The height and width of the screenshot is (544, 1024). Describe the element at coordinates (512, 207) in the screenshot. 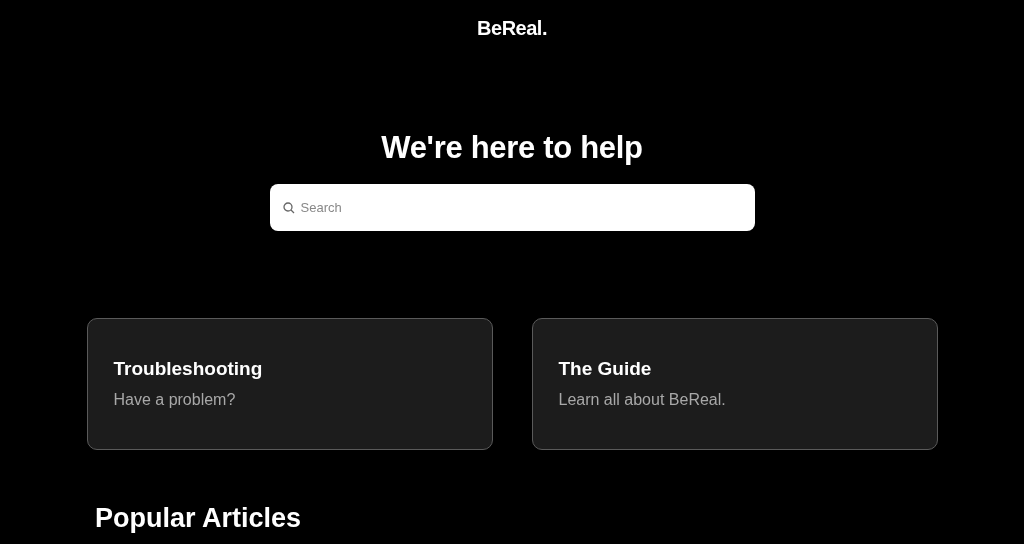

I see `search-field: Search` at that location.